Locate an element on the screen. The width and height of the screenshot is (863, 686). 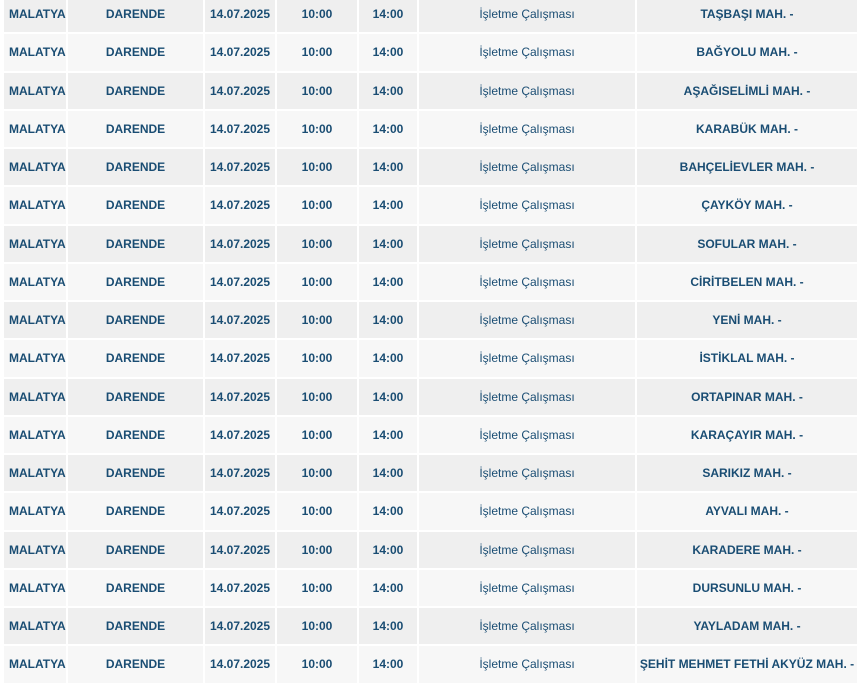
neighborhood-cell: KARAÇAYIR MAH. - is located at coordinates (748, 435).